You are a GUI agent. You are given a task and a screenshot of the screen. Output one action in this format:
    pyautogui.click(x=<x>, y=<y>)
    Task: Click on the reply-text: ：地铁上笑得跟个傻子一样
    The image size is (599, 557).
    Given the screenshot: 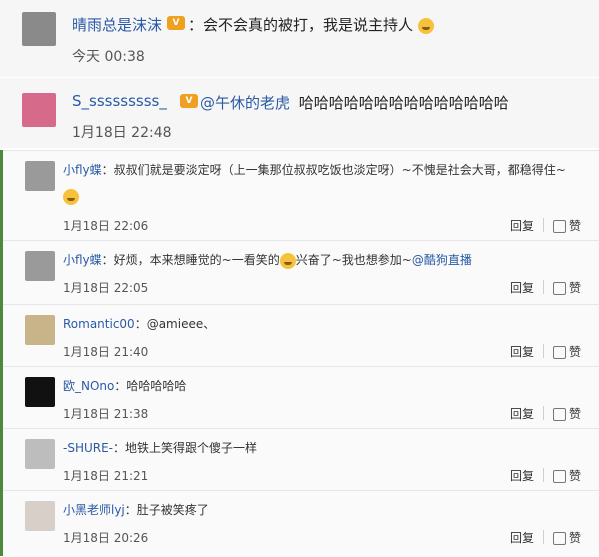 What is the action you would take?
    pyautogui.click(x=185, y=448)
    